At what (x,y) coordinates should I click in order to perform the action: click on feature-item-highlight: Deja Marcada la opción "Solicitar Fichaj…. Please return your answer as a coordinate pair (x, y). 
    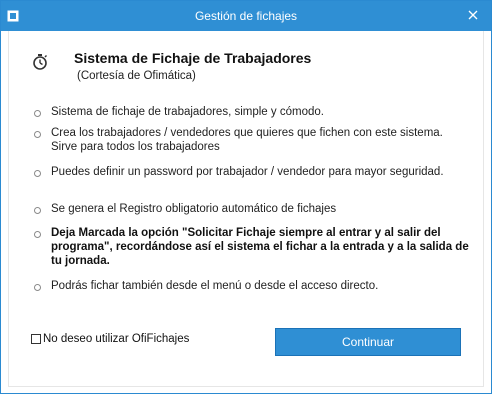
    Looking at the image, I should click on (260, 247).